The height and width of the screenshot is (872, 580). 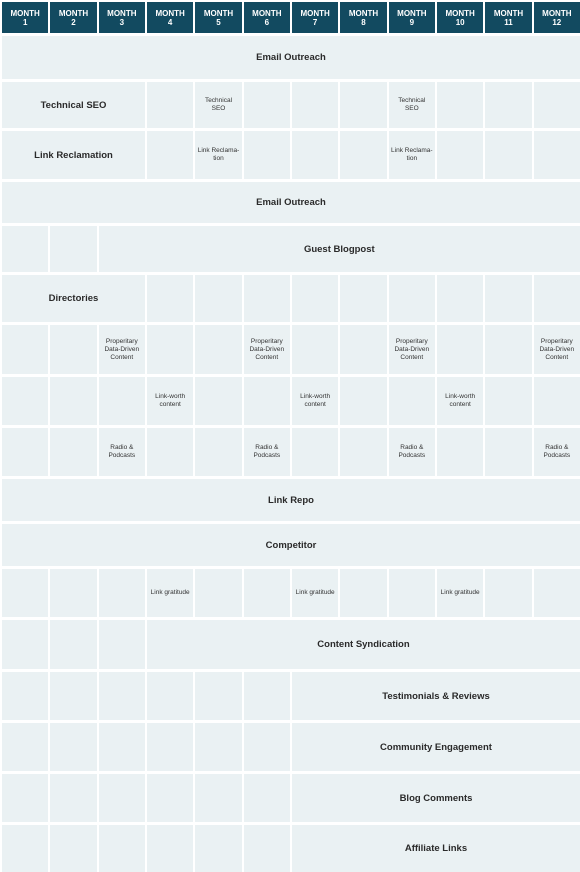 I want to click on task-label: Testimonials & Reviews, so click(x=436, y=696).